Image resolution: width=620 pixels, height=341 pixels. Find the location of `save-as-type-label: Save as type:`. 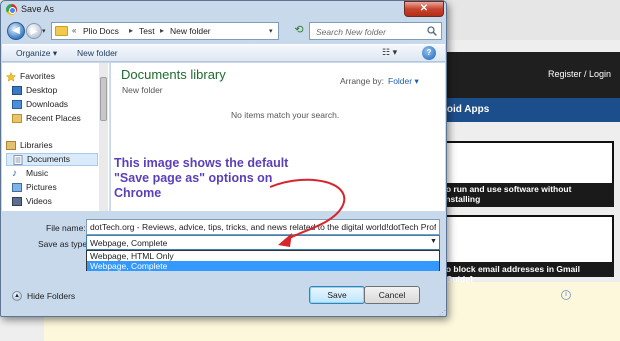

save-as-type-label: Save as type: is located at coordinates (64, 244).